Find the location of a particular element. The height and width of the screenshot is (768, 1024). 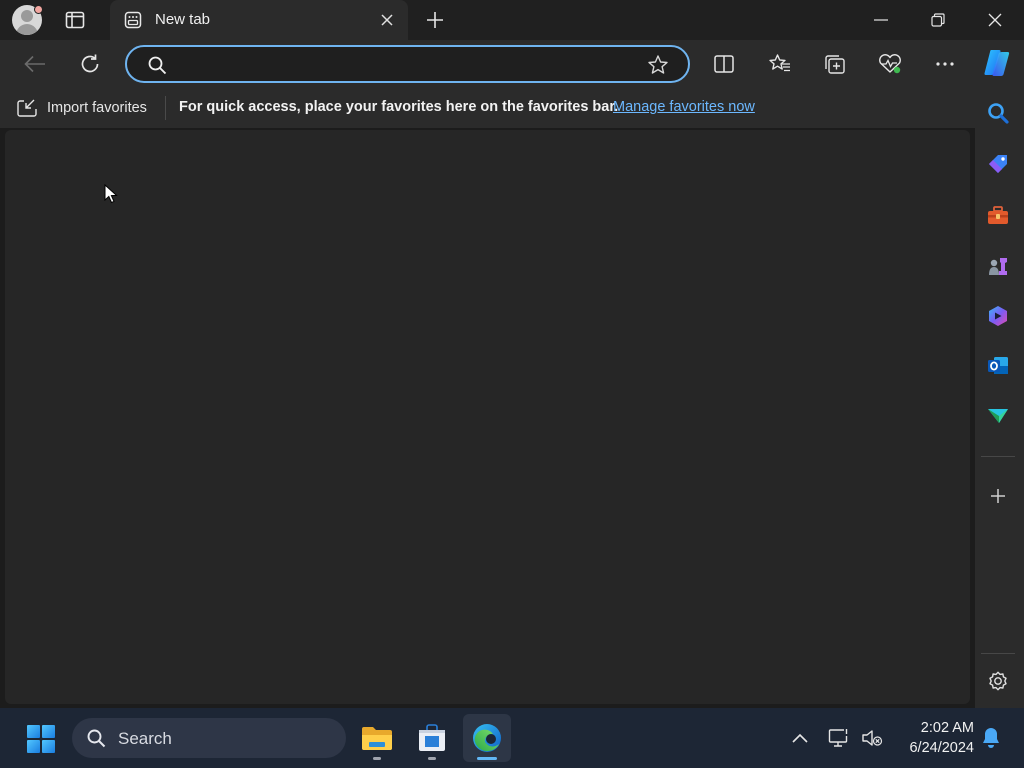

navigation-toolbar is located at coordinates (512, 64).